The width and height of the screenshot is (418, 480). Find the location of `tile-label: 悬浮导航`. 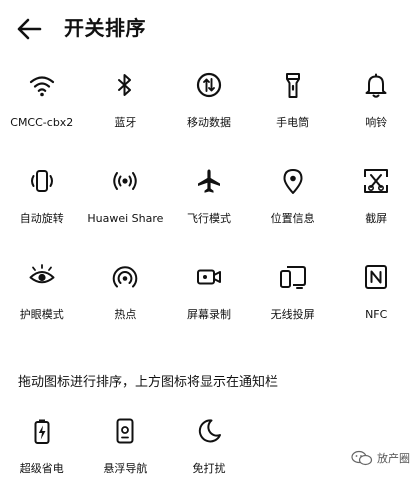

tile-label: 悬浮导航 is located at coordinates (125, 468).